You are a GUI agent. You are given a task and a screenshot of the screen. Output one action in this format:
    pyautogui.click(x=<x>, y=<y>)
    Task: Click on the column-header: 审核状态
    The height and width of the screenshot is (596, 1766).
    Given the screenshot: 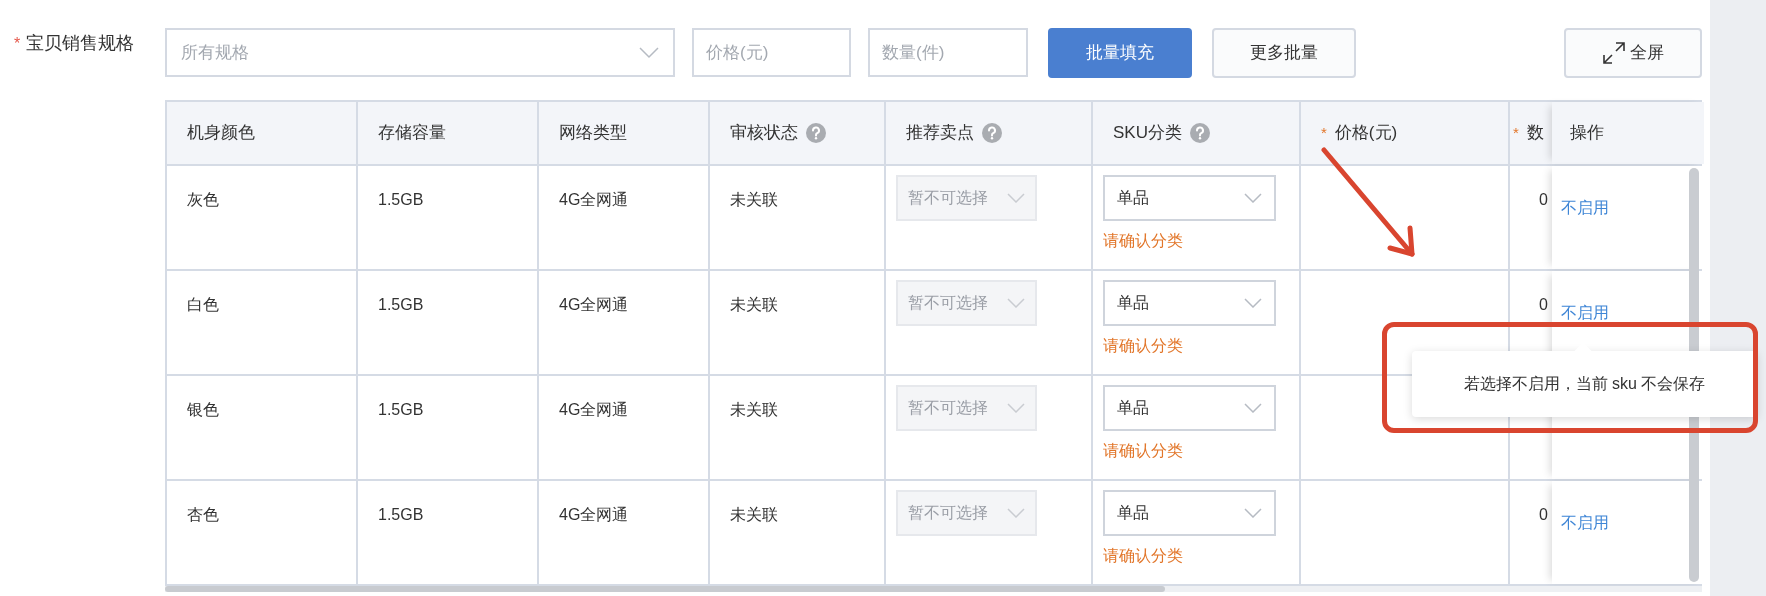 What is the action you would take?
    pyautogui.click(x=764, y=133)
    